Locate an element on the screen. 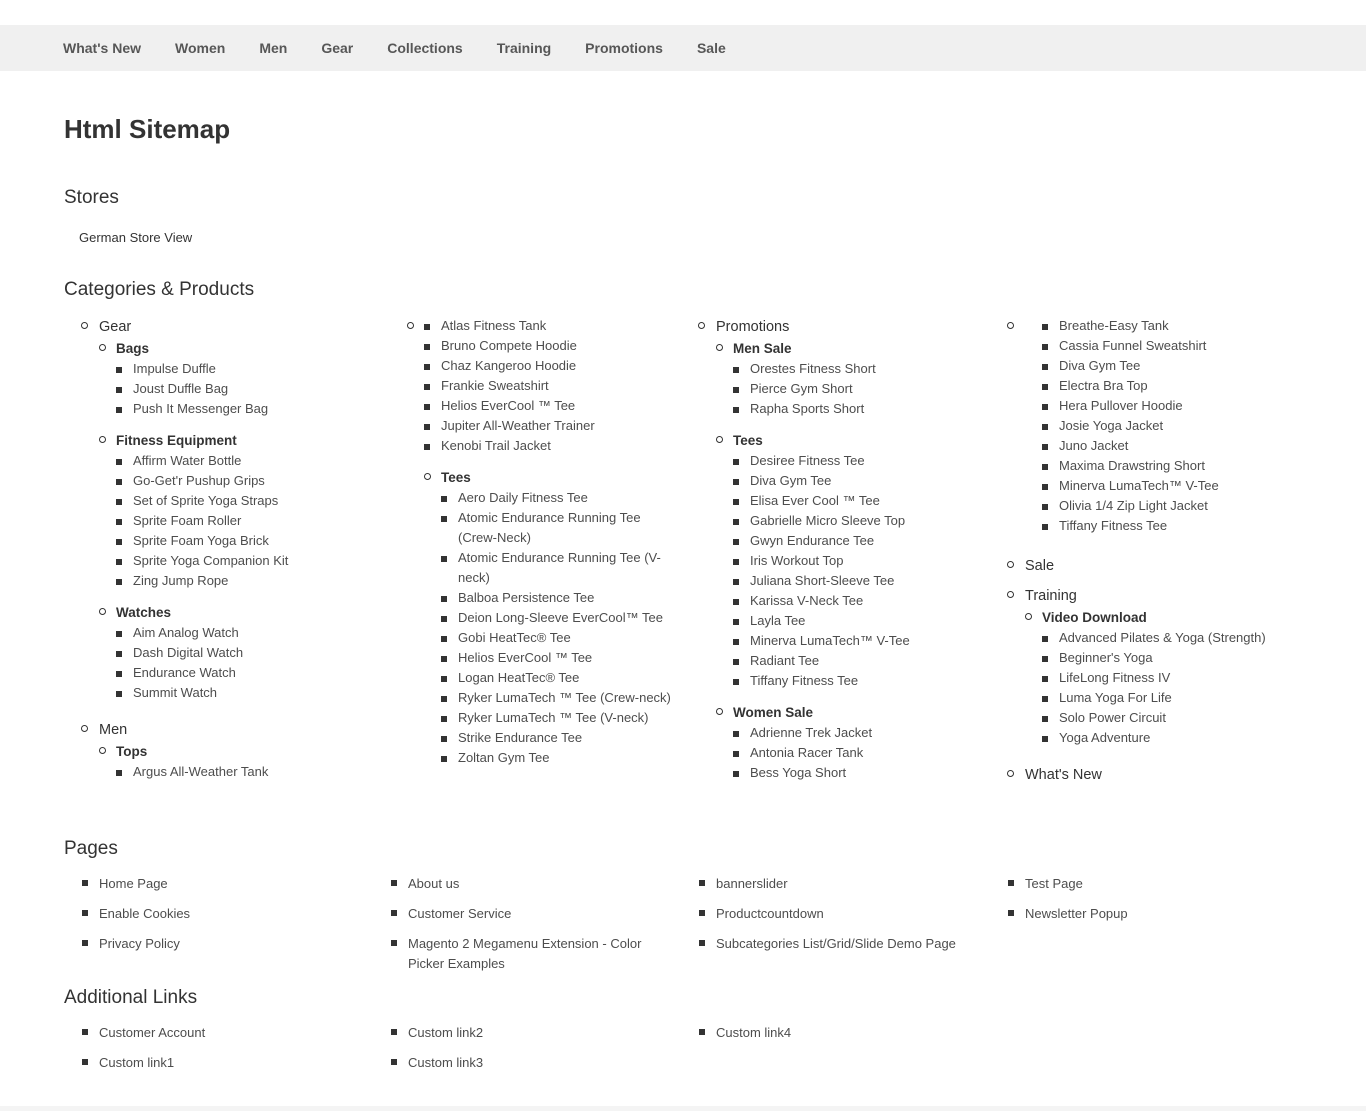  nav-item-training: Training is located at coordinates (524, 48).